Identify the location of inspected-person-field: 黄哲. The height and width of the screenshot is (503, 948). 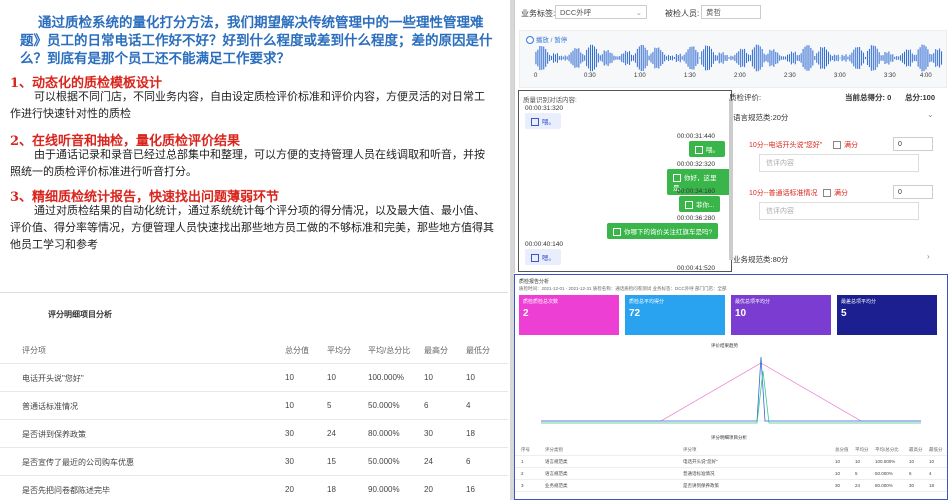
(731, 12).